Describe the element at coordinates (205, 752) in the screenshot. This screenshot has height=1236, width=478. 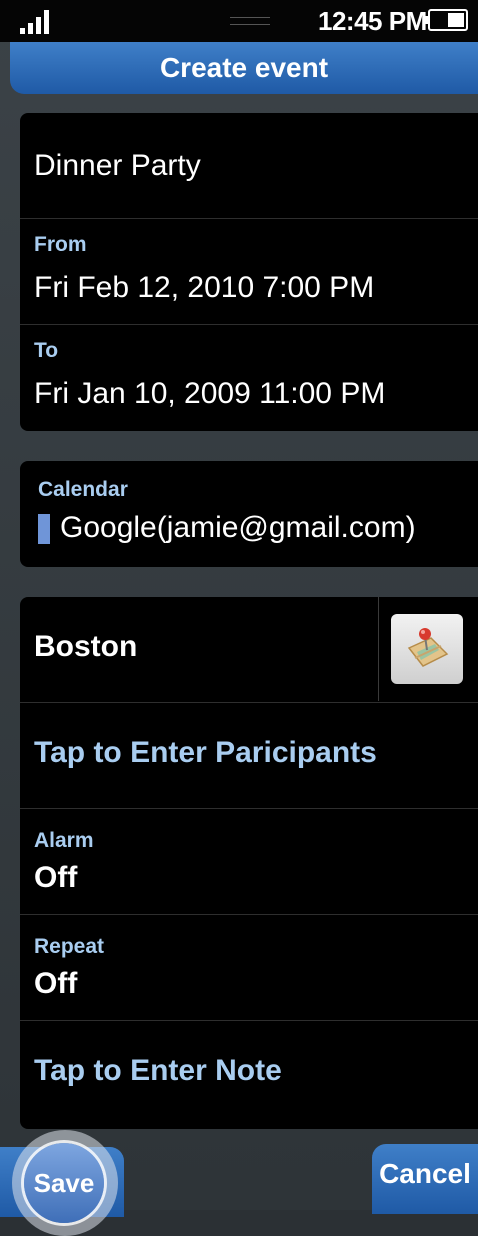
I see `participants-prompt: Tap to Enter Paricipants` at that location.